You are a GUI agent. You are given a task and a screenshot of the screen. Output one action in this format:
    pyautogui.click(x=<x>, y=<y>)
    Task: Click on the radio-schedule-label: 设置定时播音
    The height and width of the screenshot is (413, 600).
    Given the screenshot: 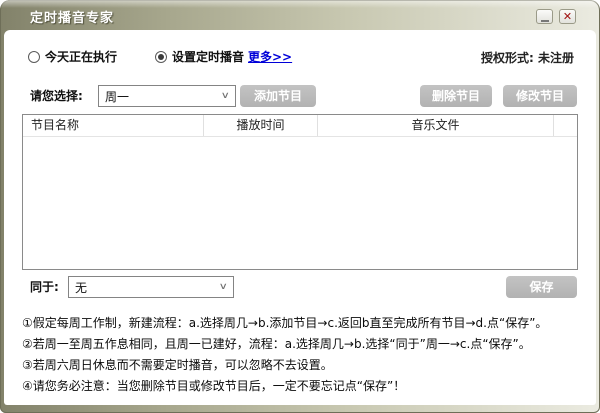 What is the action you would take?
    pyautogui.click(x=208, y=57)
    